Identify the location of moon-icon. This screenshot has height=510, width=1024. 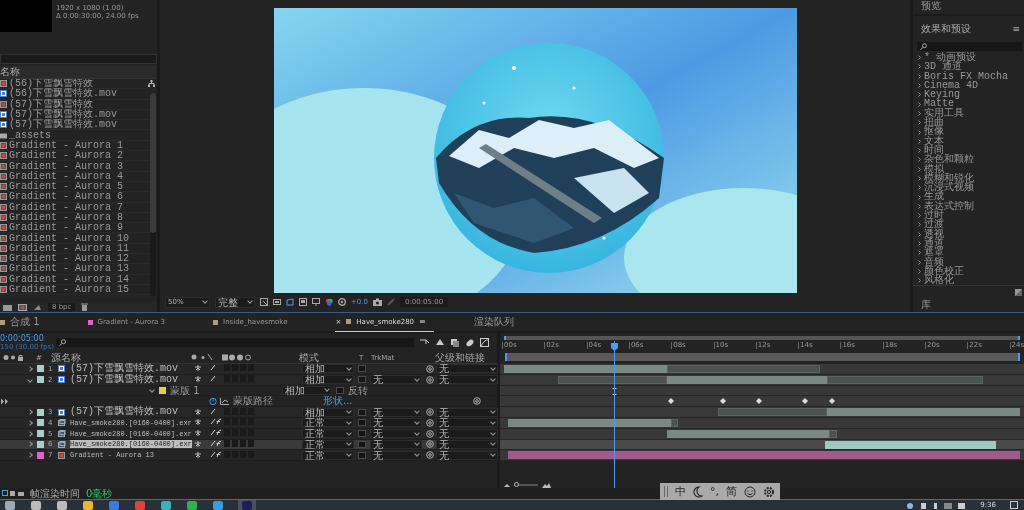
(698, 491).